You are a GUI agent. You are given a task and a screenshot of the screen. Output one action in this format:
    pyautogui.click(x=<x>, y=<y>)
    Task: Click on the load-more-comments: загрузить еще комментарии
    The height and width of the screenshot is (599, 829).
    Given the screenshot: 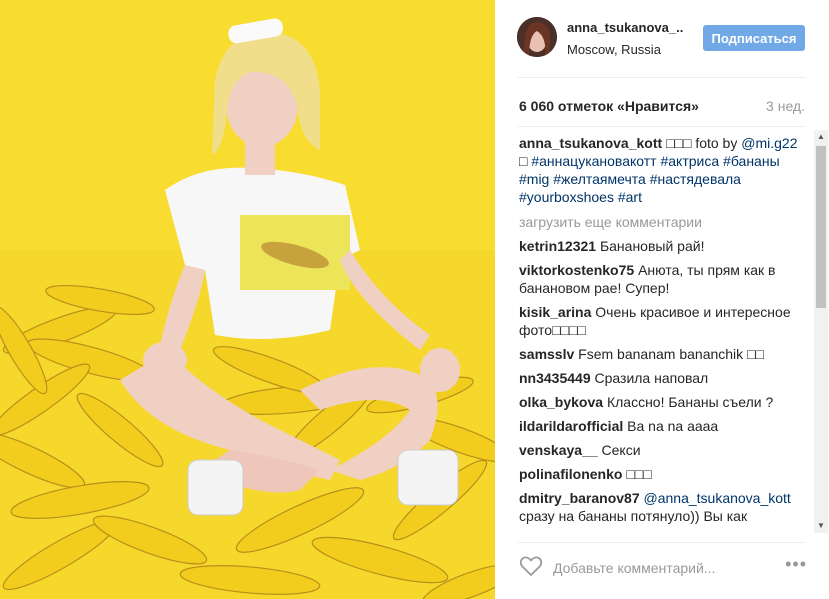 What is the action you would take?
    pyautogui.click(x=663, y=222)
    